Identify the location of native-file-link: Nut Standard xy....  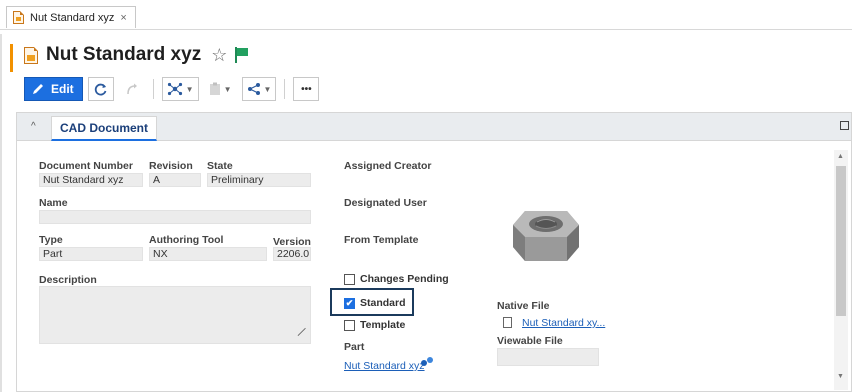
(563, 323).